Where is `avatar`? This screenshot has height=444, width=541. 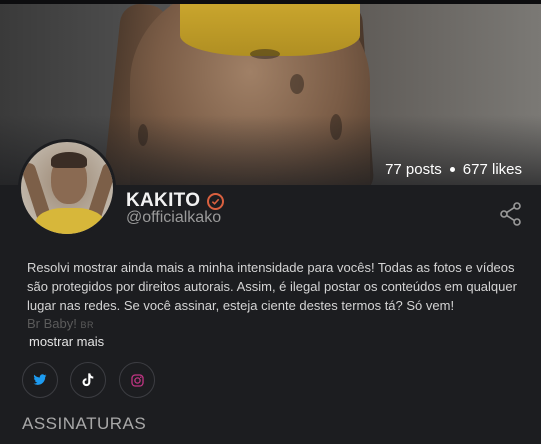 avatar is located at coordinates (67, 188).